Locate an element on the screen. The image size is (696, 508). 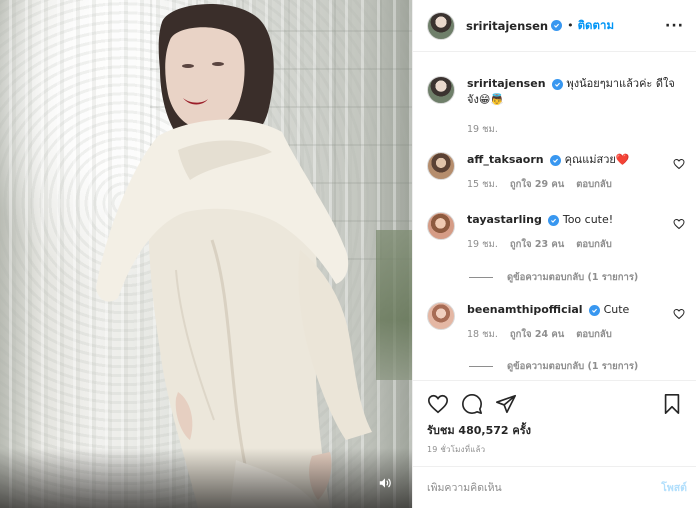
comment-username: aff_taksaorn is located at coordinates (505, 159).